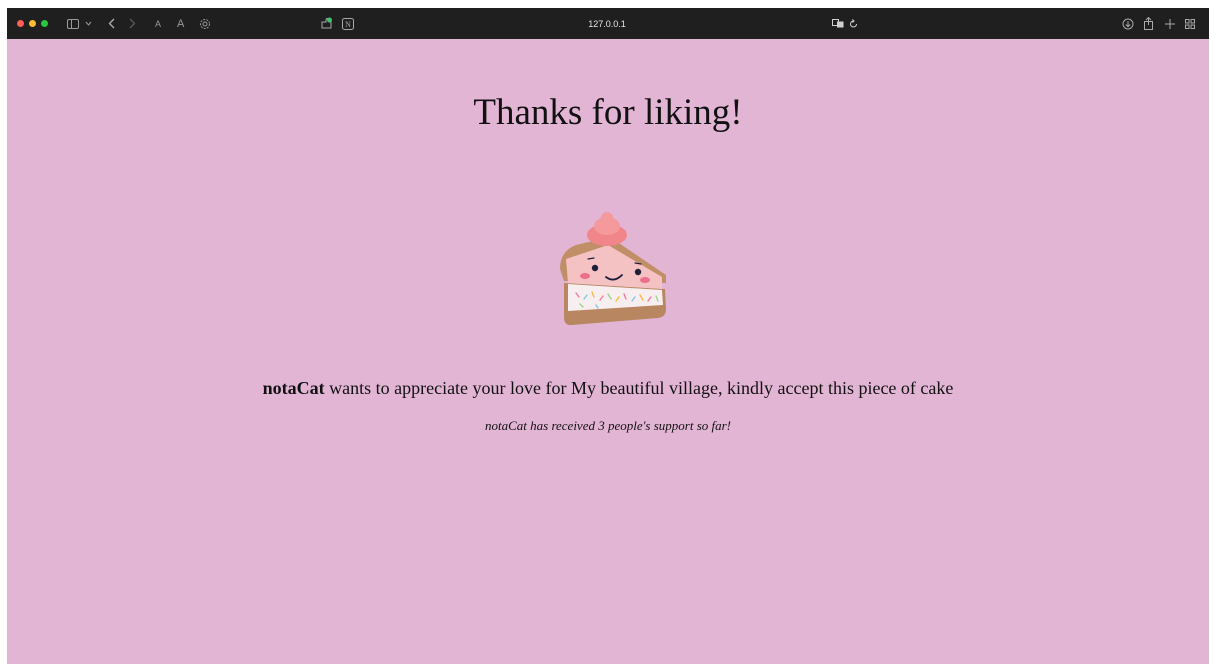  What do you see at coordinates (293, 388) in the screenshot?
I see `sender-name: notaCat` at bounding box center [293, 388].